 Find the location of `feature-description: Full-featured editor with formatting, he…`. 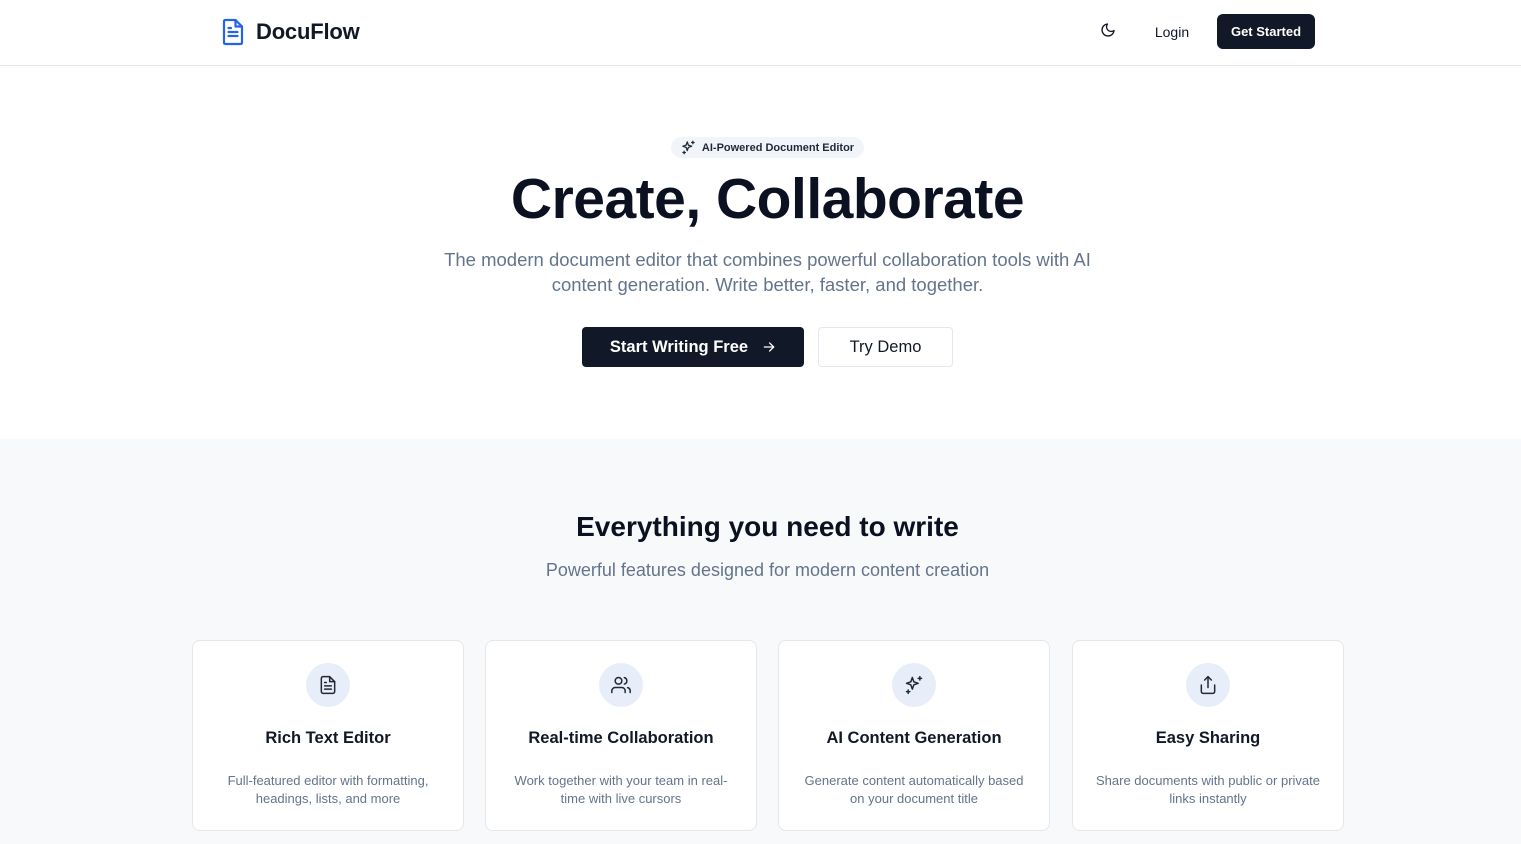

feature-description: Full-featured editor with formatting, he… is located at coordinates (328, 789).